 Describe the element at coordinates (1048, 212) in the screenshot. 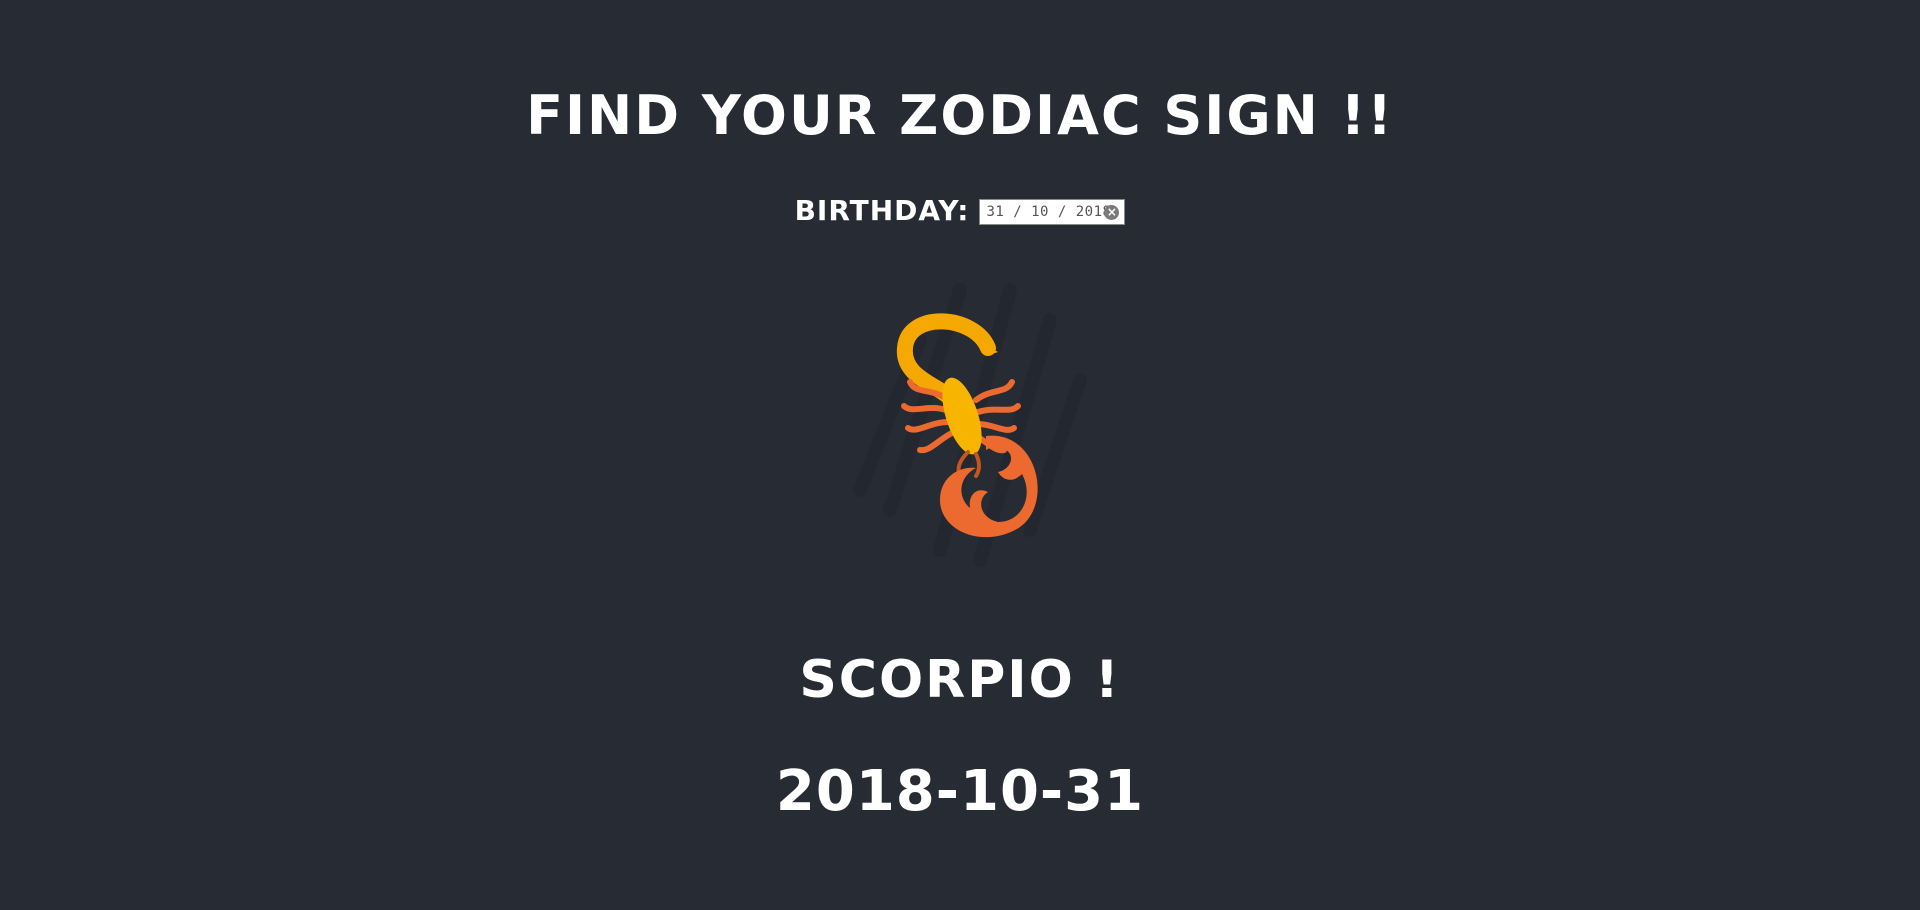

I see `birthday-date-value: 31 / 10 / 2018` at that location.